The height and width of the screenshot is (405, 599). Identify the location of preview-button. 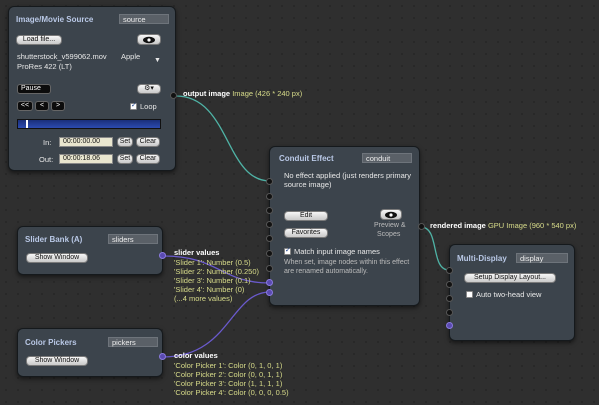
(149, 39).